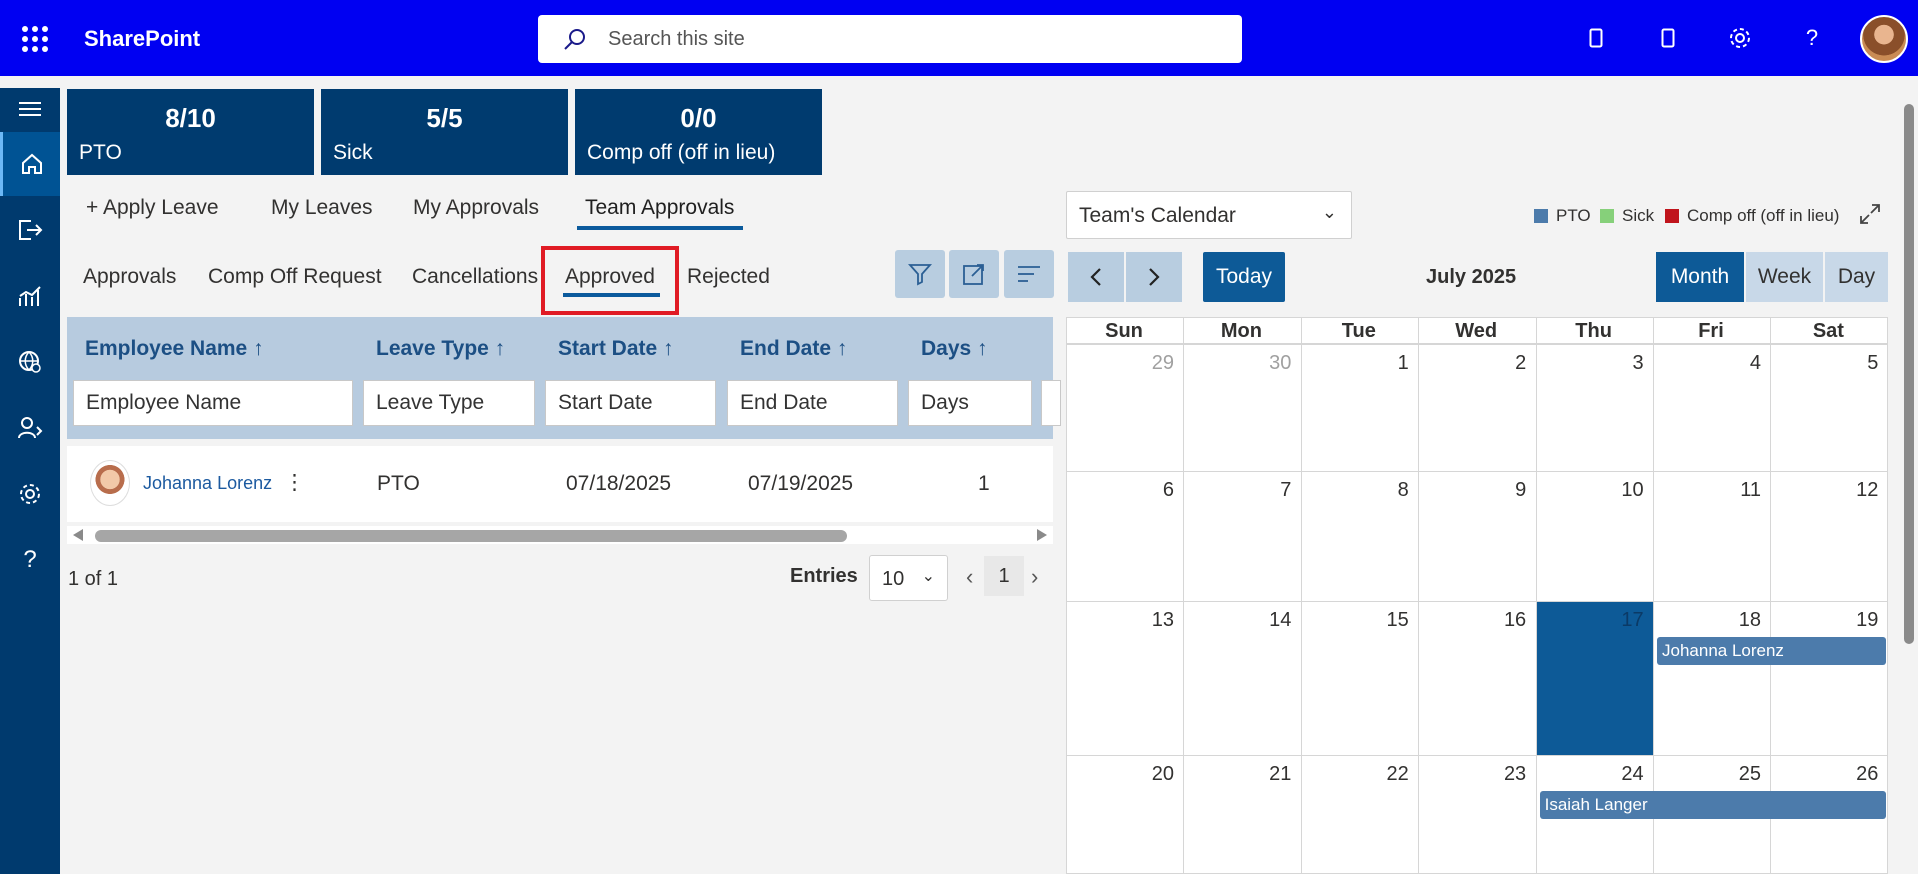  Describe the element at coordinates (142, 39) in the screenshot. I see `brand-title: SharePoint` at that location.